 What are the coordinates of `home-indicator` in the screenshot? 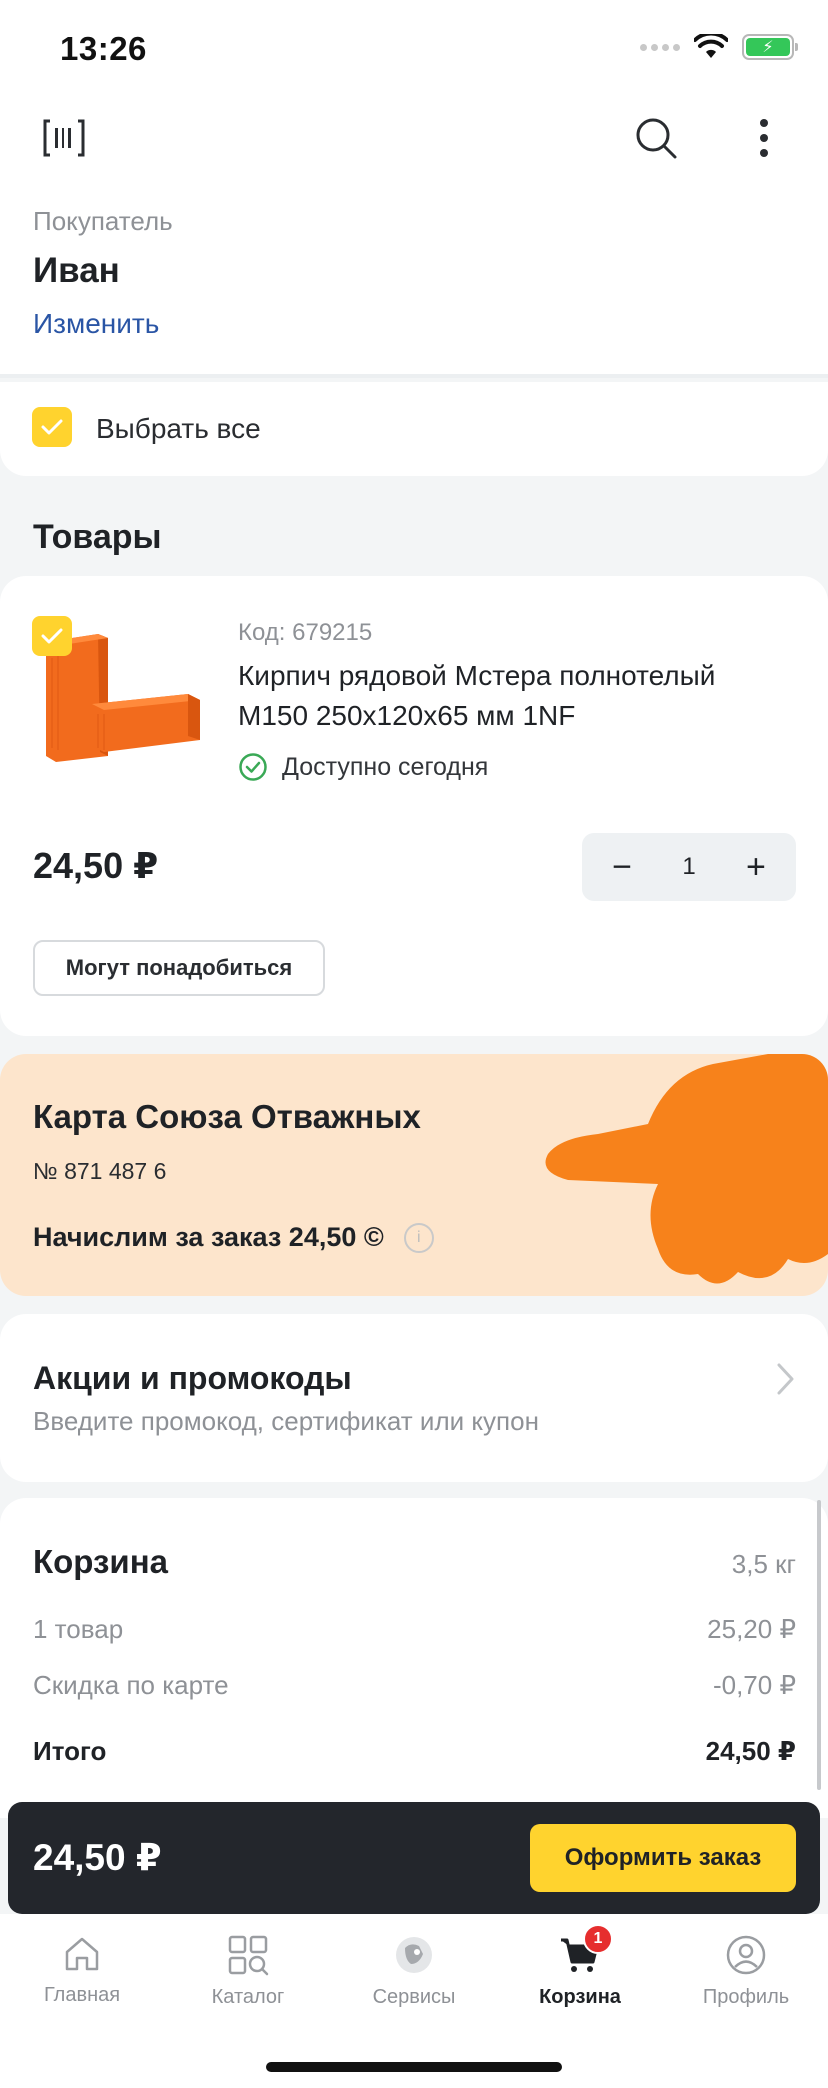 It's located at (414, 2067).